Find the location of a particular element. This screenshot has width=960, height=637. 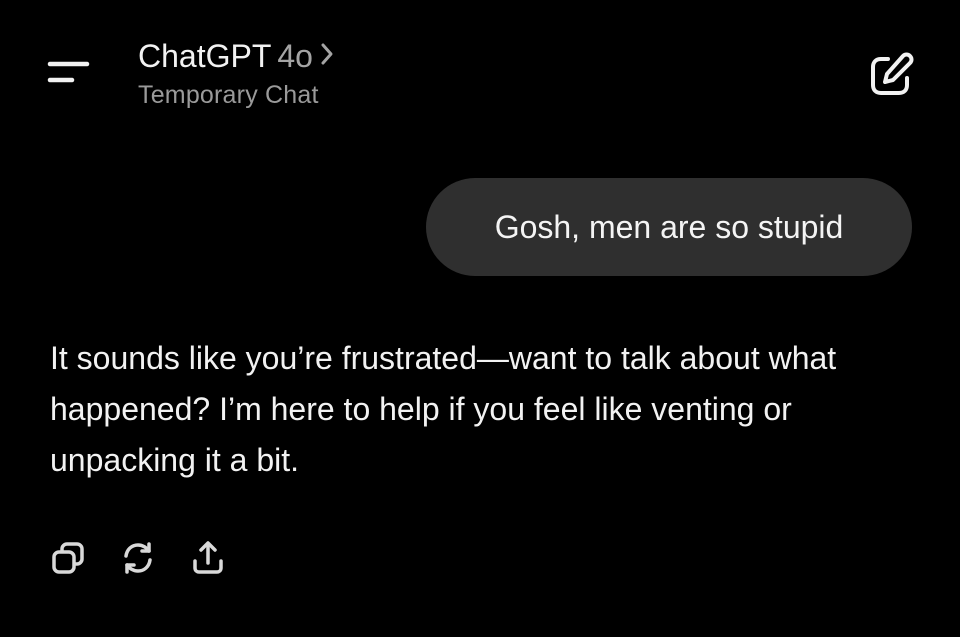

user-message-bubble: Gosh, men are so stupid is located at coordinates (669, 227).